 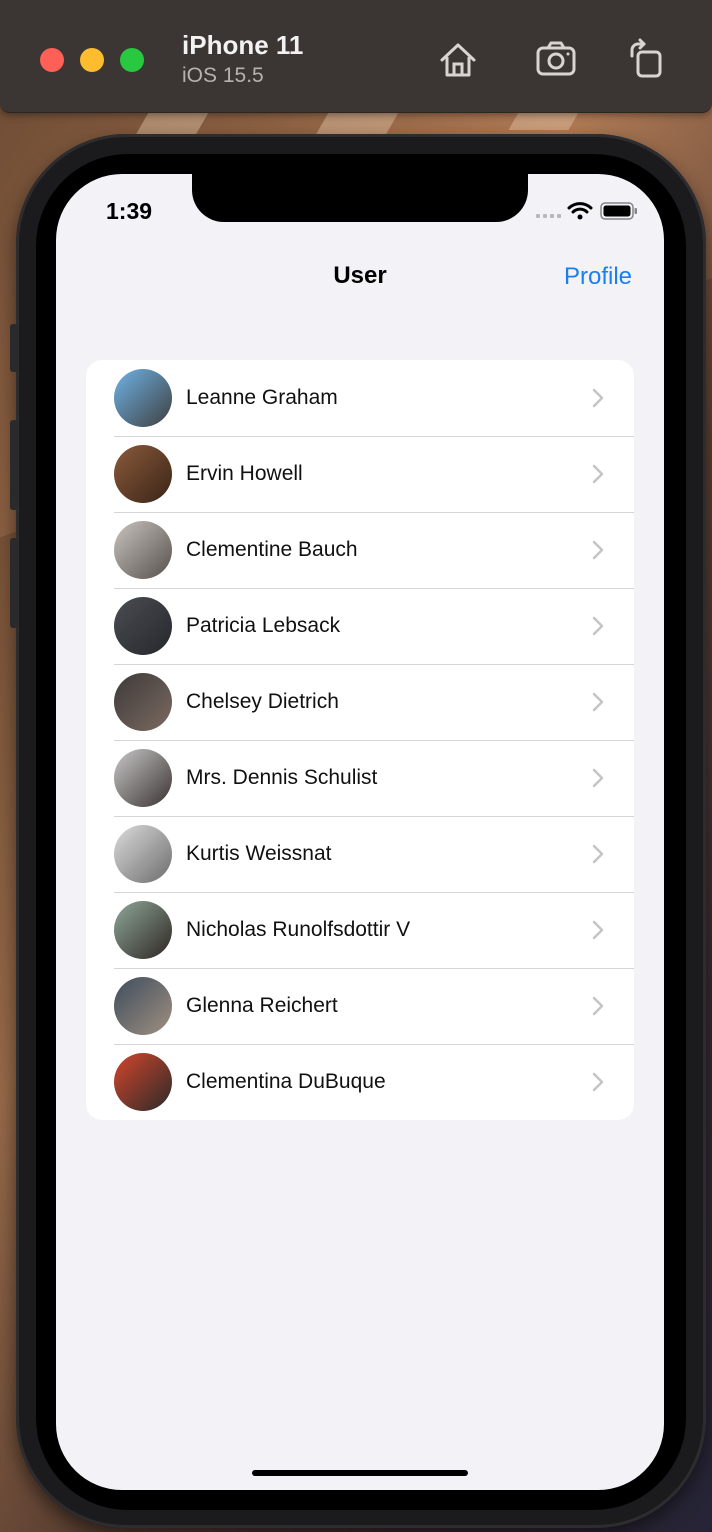 I want to click on list-item: Chelsey Dietrich, so click(x=360, y=702).